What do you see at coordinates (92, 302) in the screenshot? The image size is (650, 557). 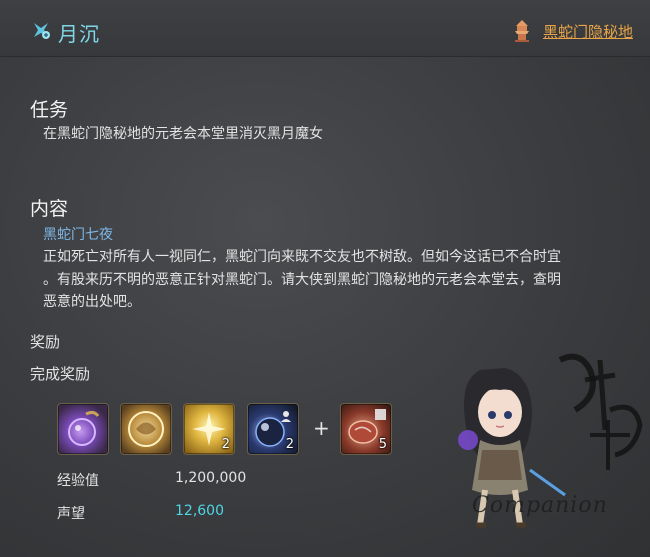 I see `description-line: 恶意的出处吧。` at bounding box center [92, 302].